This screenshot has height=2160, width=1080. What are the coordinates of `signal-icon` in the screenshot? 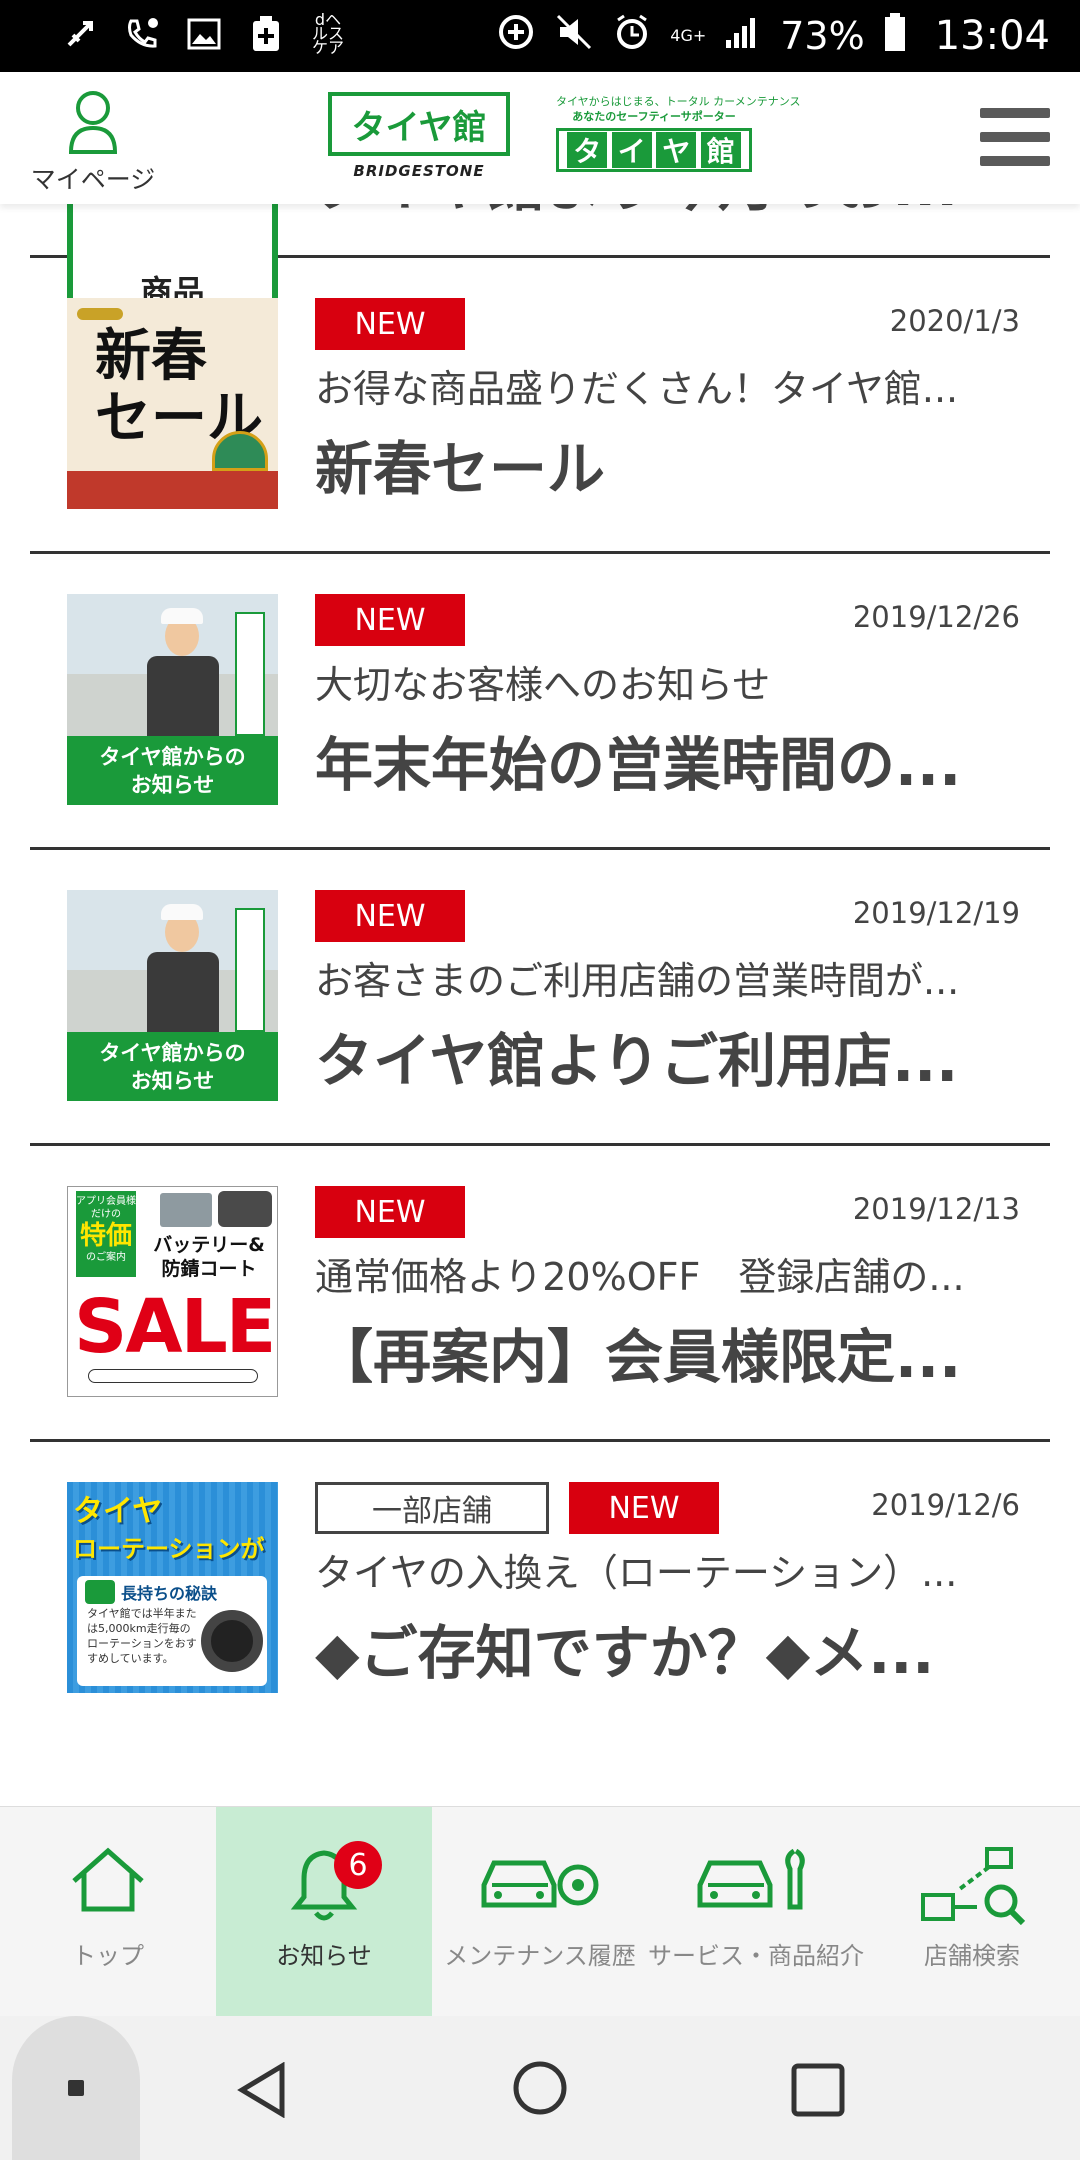 It's located at (743, 36).